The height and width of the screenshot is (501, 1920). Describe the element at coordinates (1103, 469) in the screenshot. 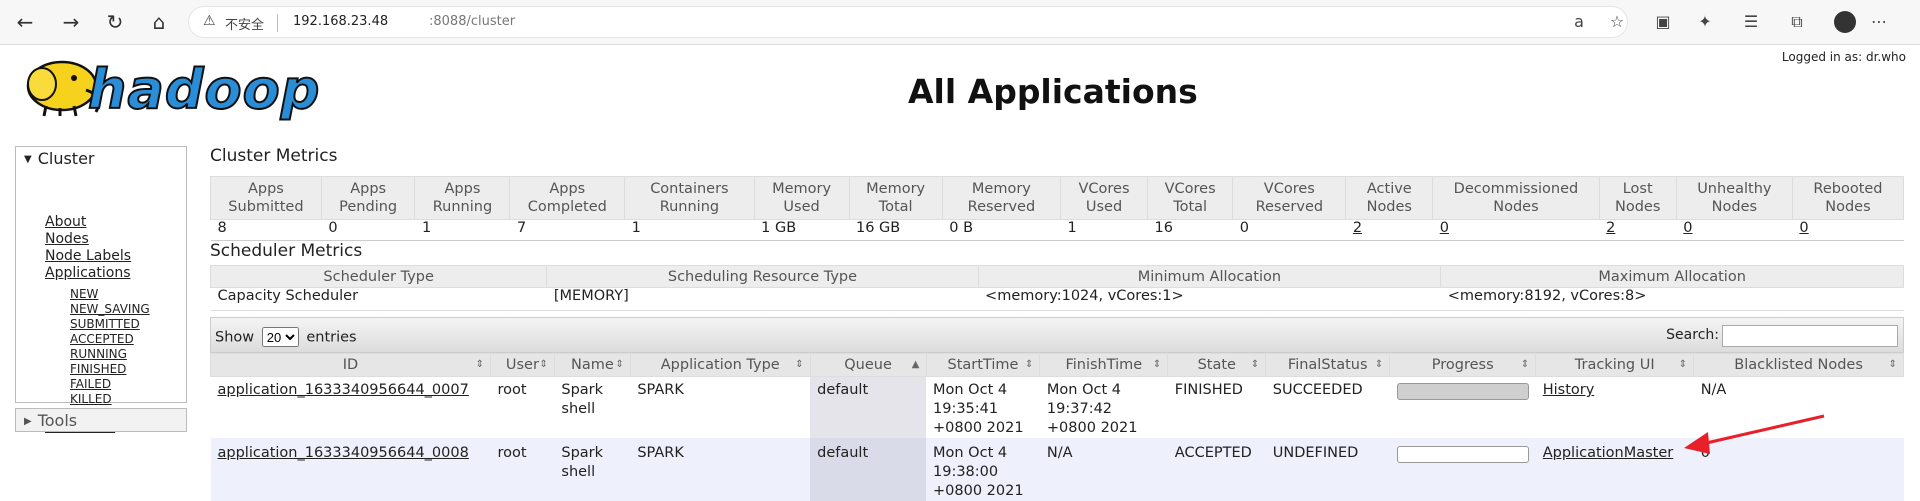

I see `app-finish-time: N/A` at that location.